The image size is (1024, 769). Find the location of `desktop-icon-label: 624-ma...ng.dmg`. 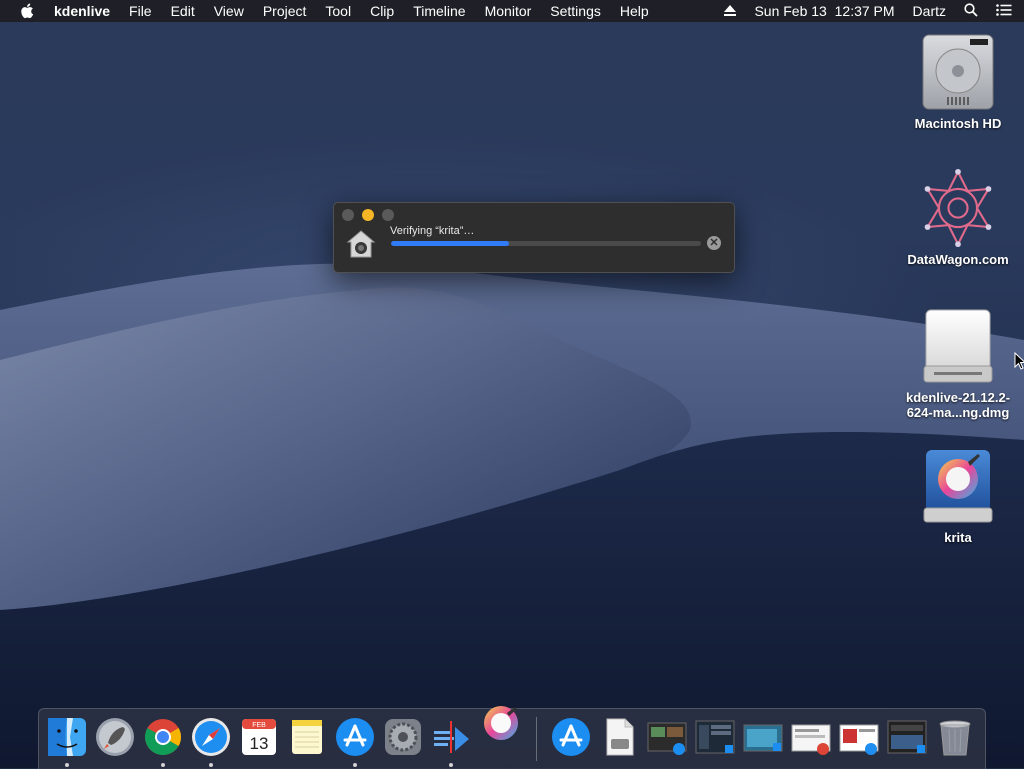

desktop-icon-label: 624-ma...ng.dmg is located at coordinates (958, 412).